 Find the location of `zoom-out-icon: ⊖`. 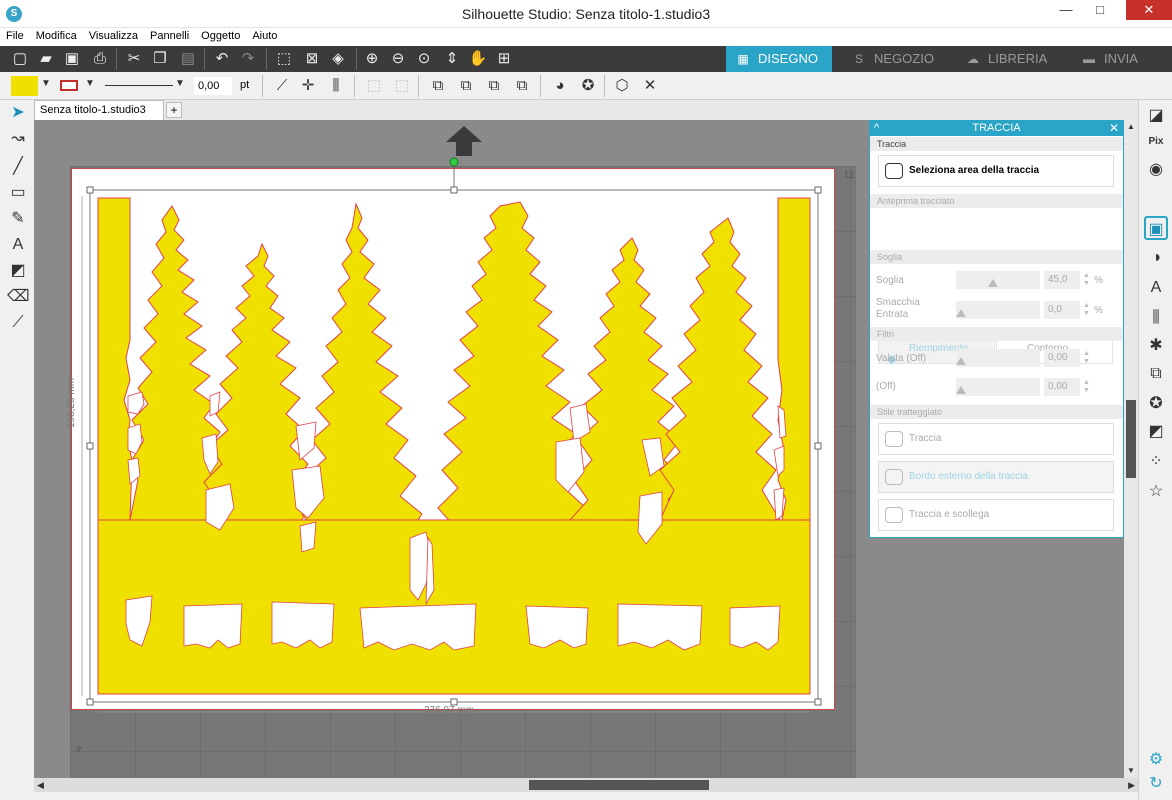

zoom-out-icon: ⊖ is located at coordinates (398, 59).